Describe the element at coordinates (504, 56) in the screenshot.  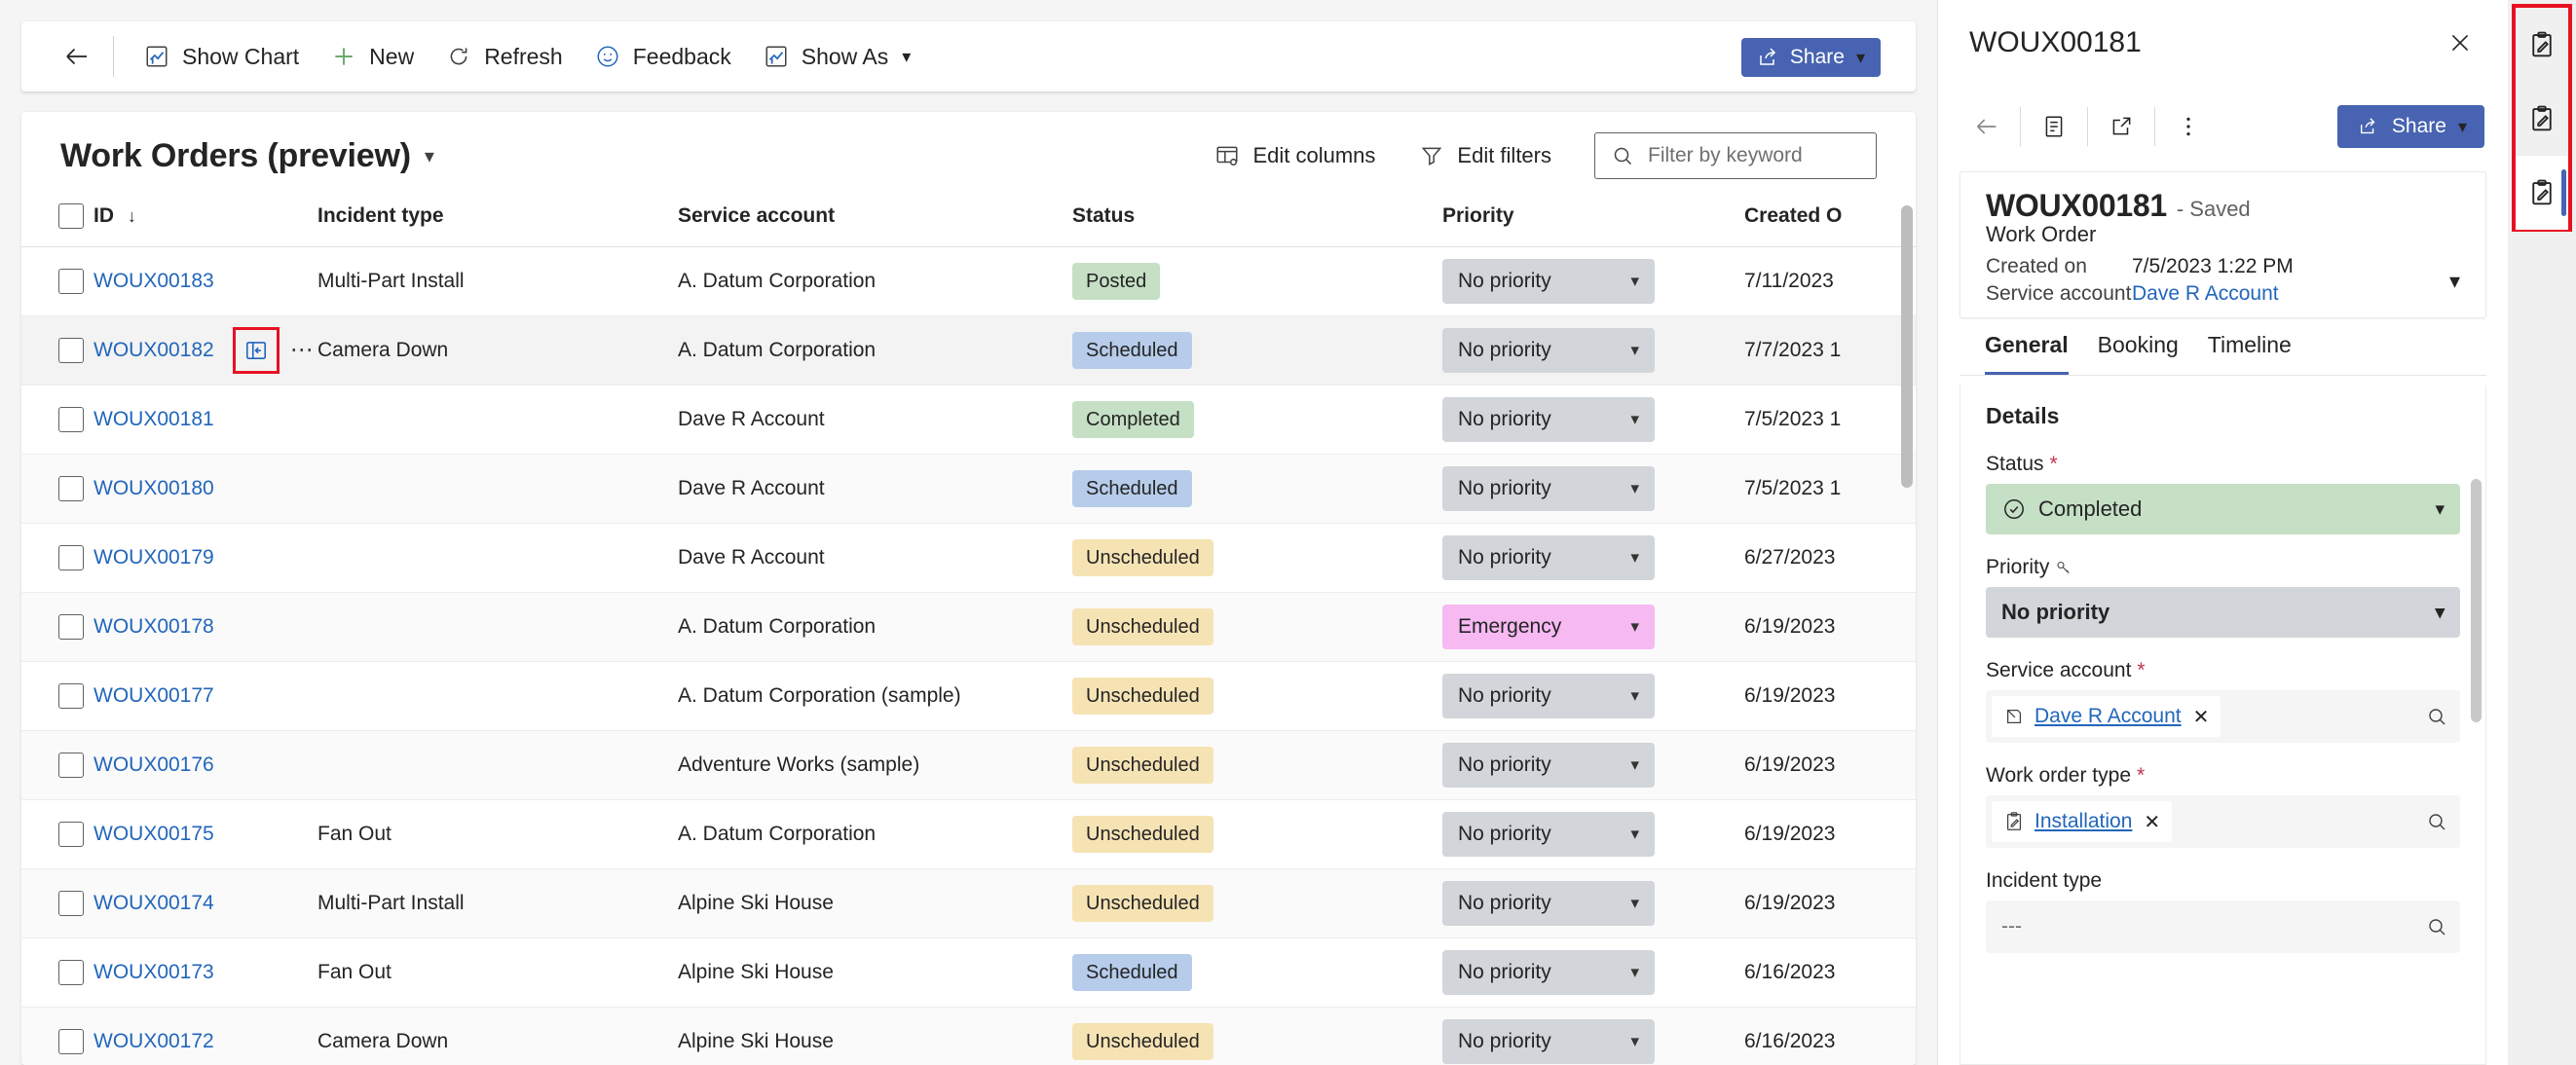
I see `refresh-button: Refresh` at that location.